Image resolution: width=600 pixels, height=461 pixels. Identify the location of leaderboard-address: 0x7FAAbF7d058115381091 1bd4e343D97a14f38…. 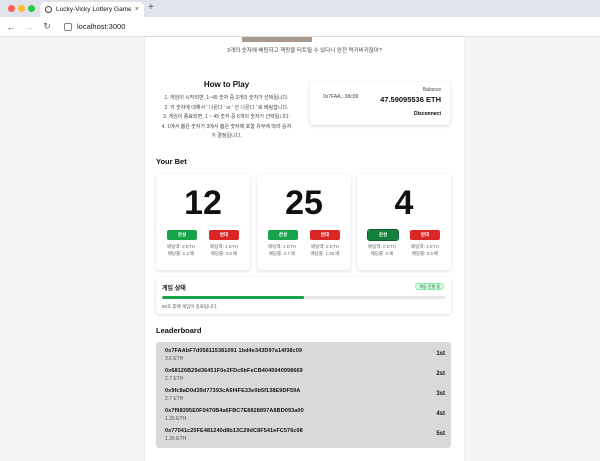
(234, 351).